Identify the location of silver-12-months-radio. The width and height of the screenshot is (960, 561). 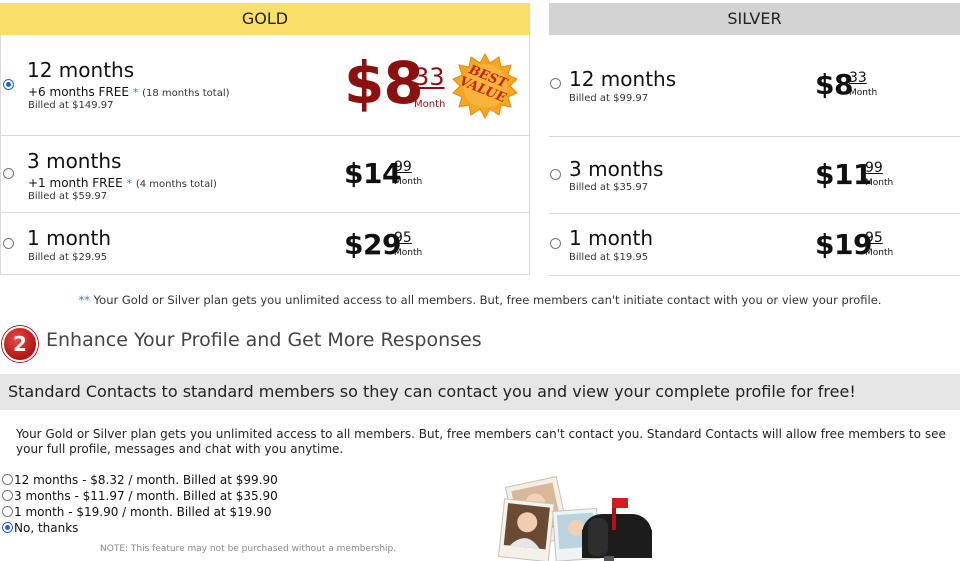
(555, 83).